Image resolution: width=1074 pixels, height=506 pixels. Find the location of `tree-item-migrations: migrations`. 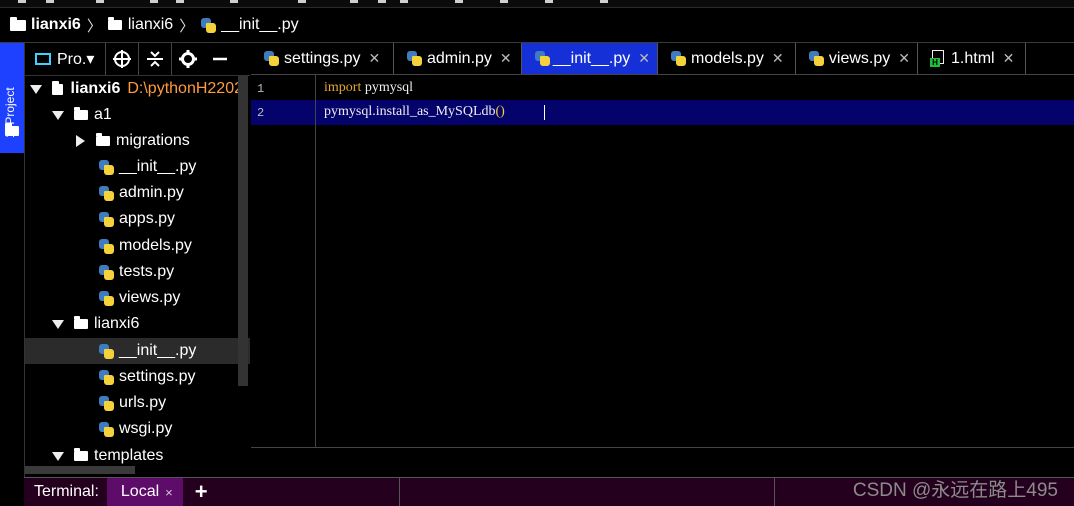

tree-item-migrations: migrations is located at coordinates (137, 141).